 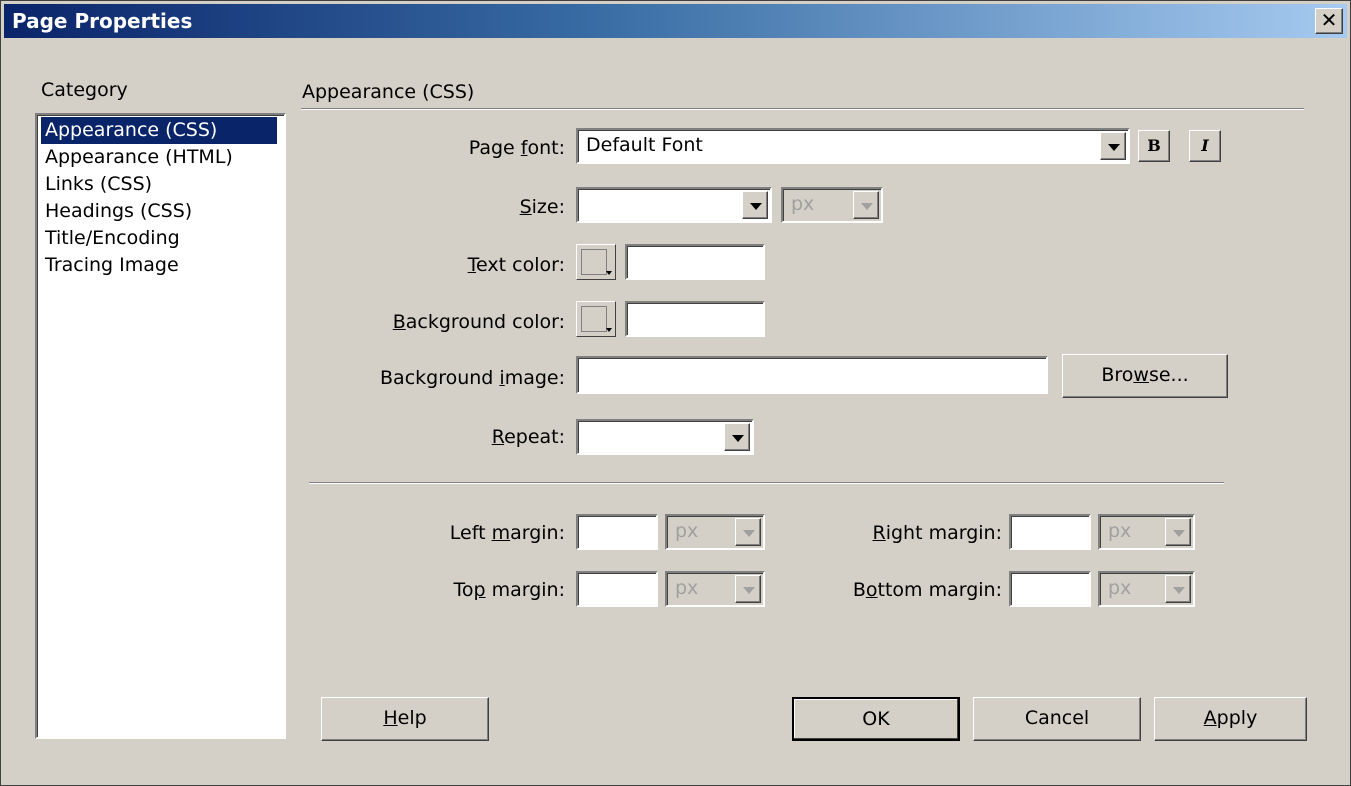 What do you see at coordinates (98, 184) in the screenshot?
I see `category-item-links-css: Links (CSS)` at bounding box center [98, 184].